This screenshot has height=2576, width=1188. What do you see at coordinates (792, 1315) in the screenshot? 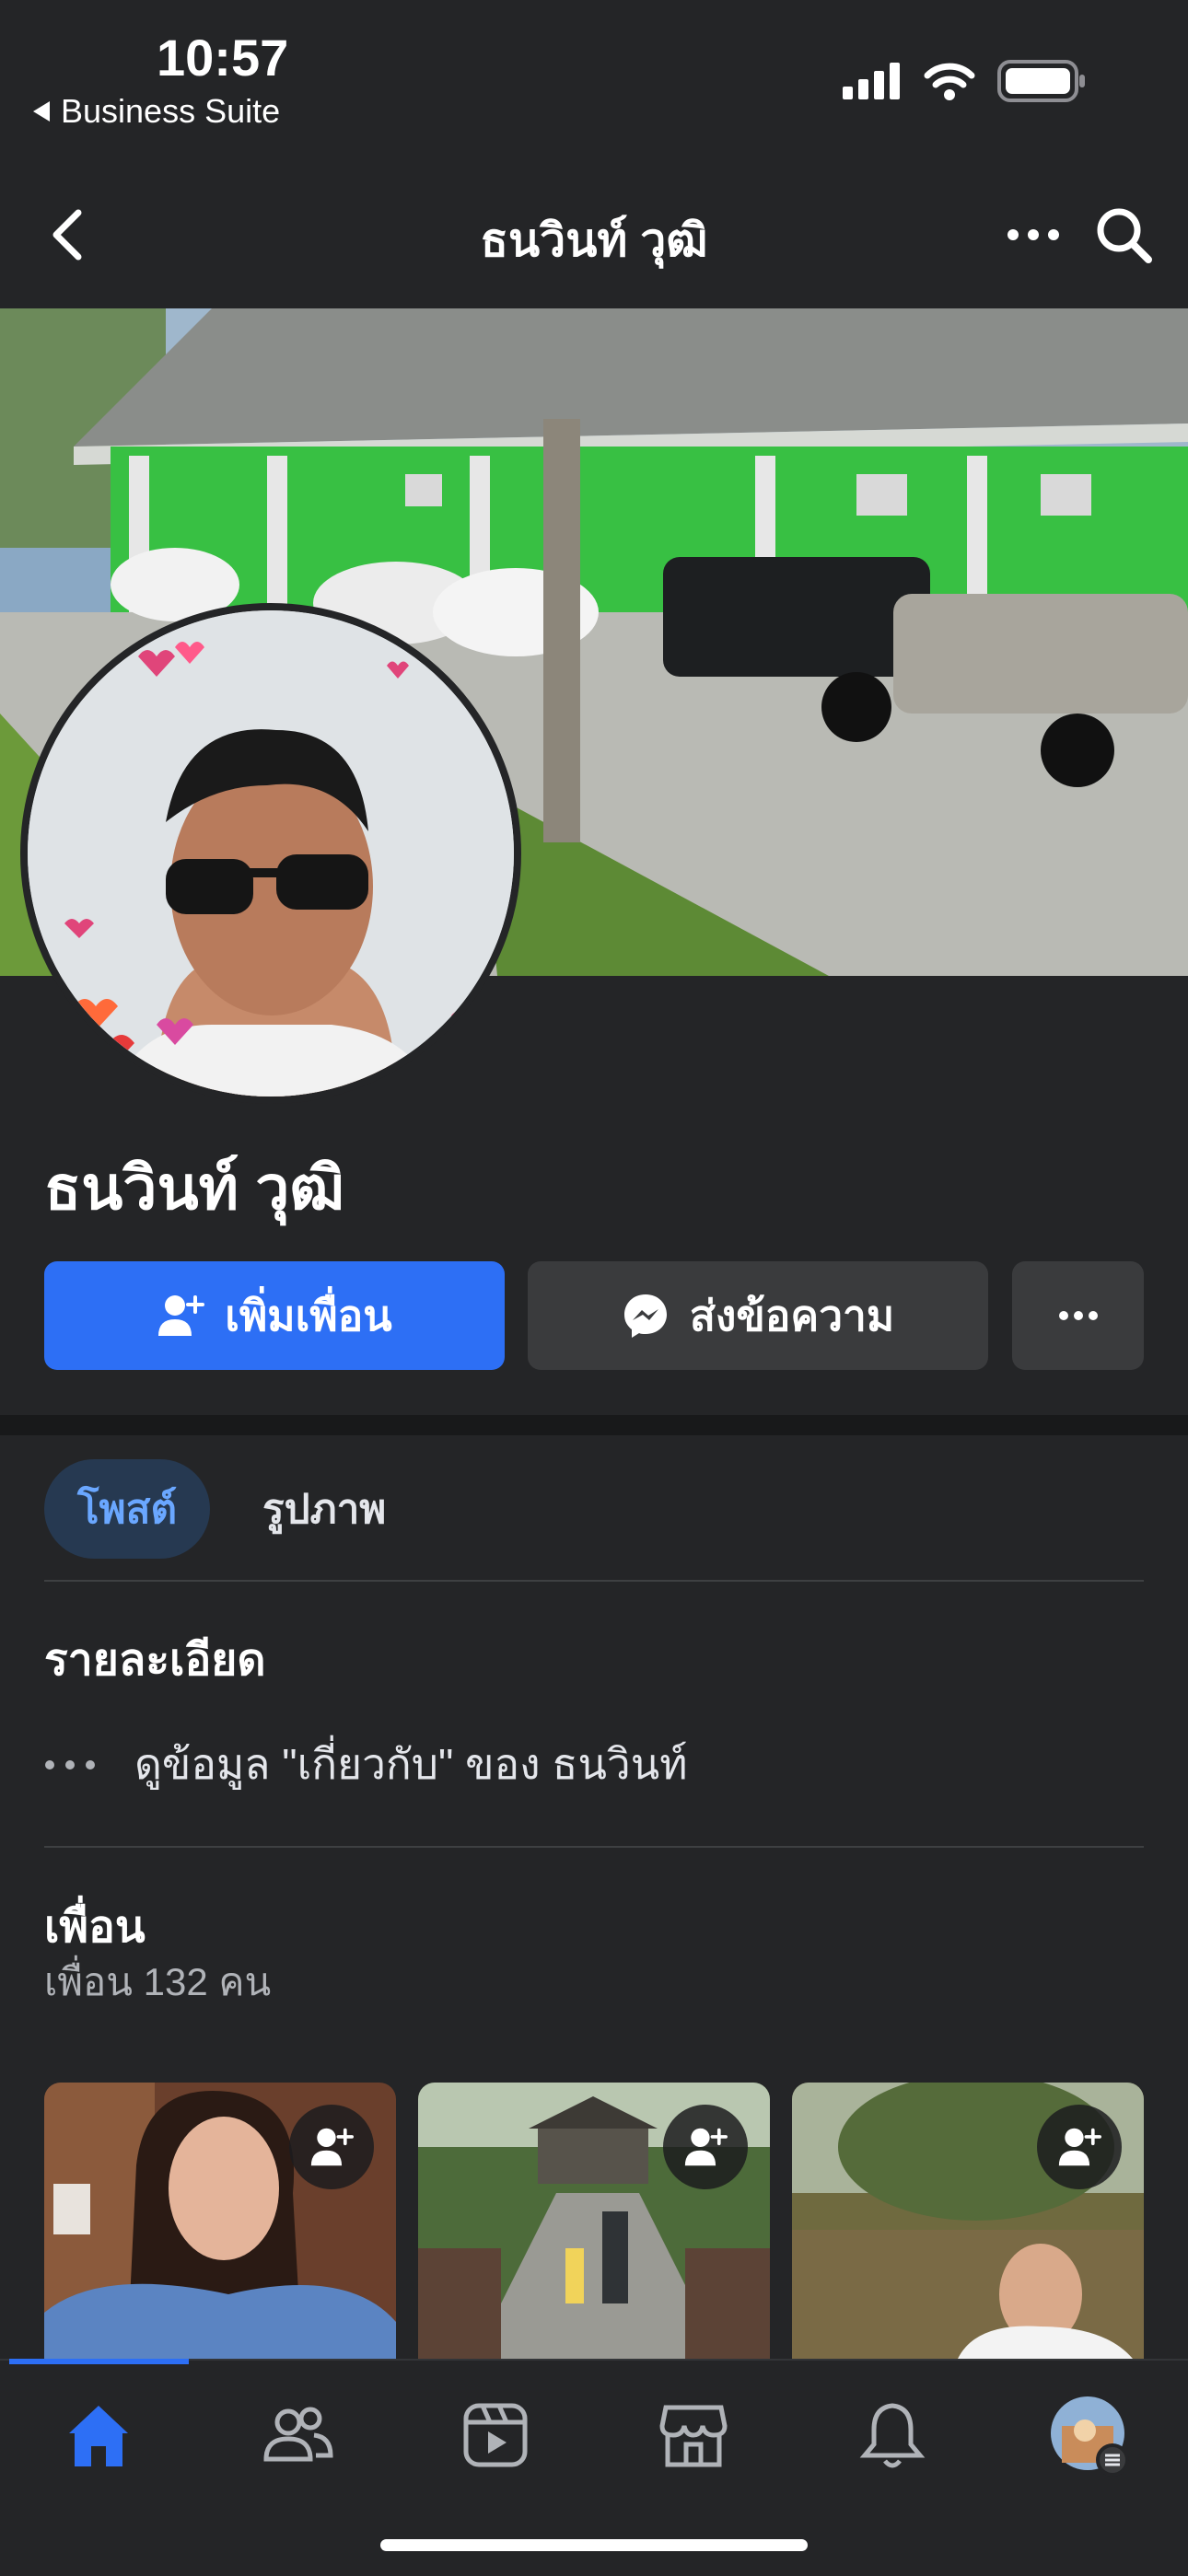
I see `message-label: ส่งข้อความ` at bounding box center [792, 1315].